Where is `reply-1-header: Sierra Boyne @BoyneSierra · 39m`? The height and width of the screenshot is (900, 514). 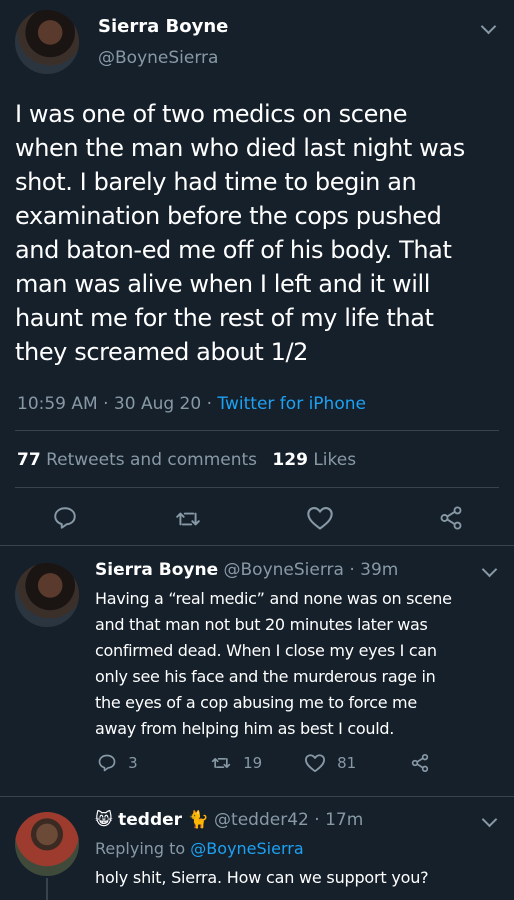
reply-1-header: Sierra Boyne @BoyneSierra · 39m is located at coordinates (246, 570).